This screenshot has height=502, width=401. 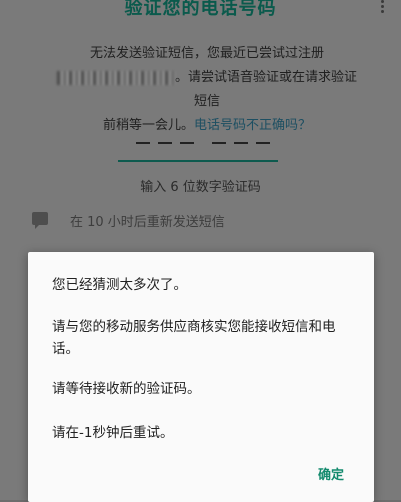 What do you see at coordinates (200, 187) in the screenshot?
I see `code-hint: 输入 6 位数字验证码` at bounding box center [200, 187].